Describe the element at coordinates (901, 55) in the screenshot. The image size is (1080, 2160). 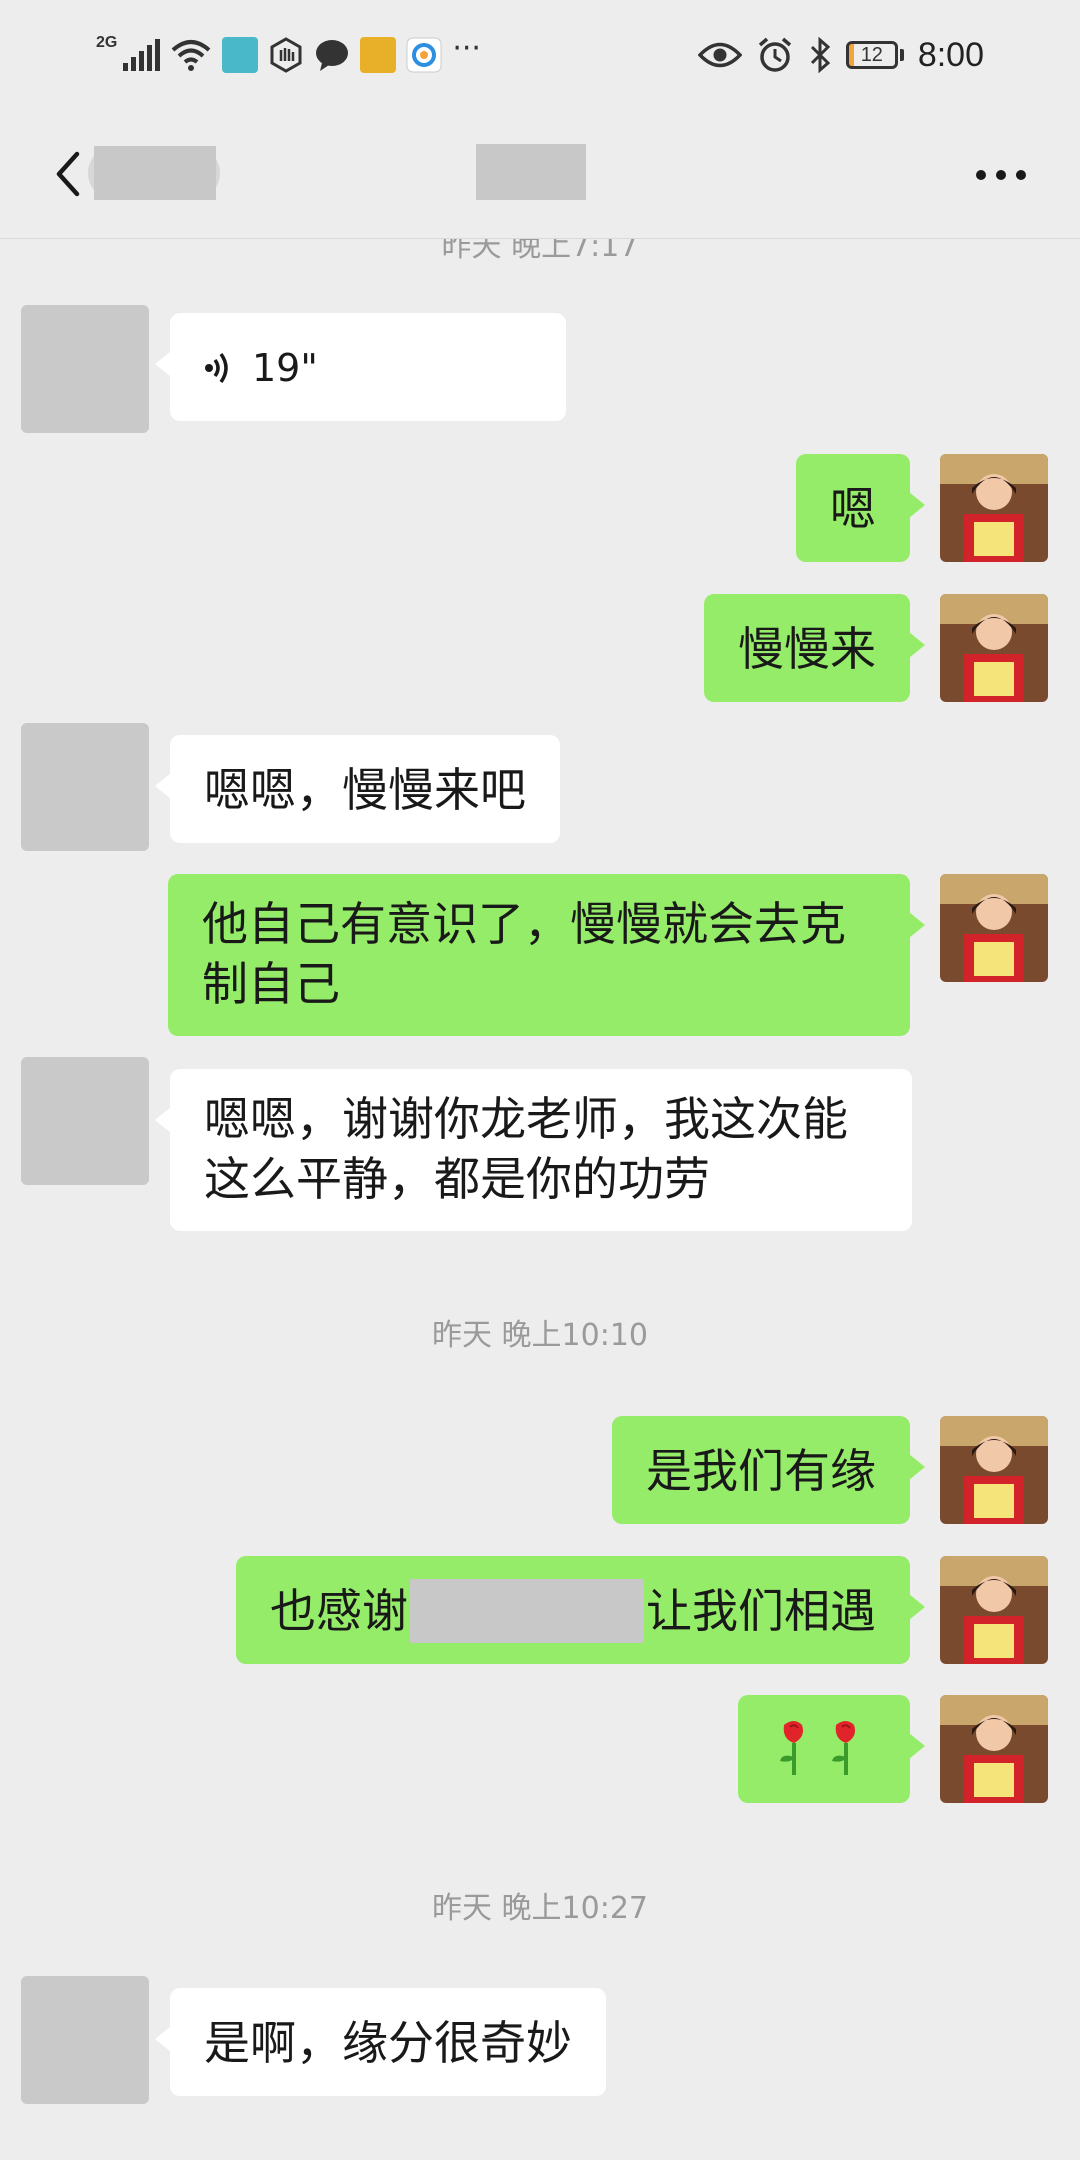
I see `battery-cap` at that location.